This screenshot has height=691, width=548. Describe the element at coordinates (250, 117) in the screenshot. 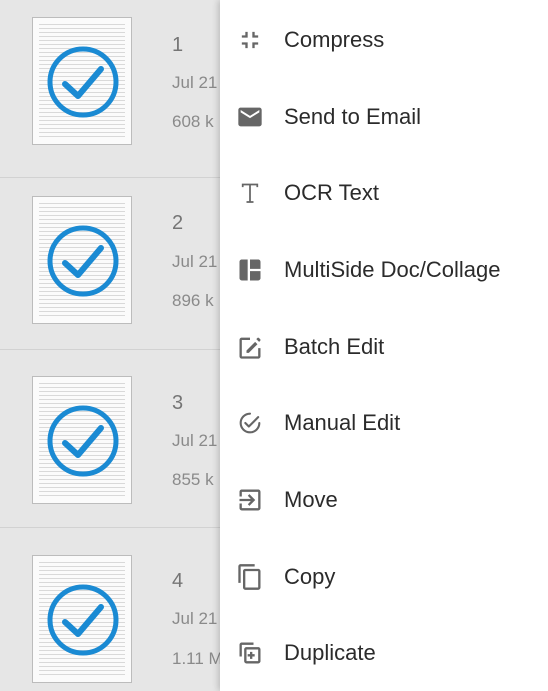

I see `email-icon` at that location.